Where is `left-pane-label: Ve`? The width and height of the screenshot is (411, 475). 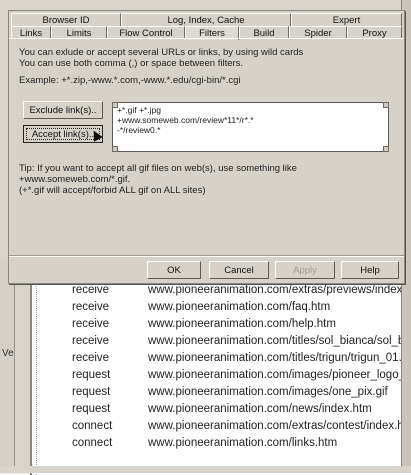
left-pane-label: Ve is located at coordinates (8, 353).